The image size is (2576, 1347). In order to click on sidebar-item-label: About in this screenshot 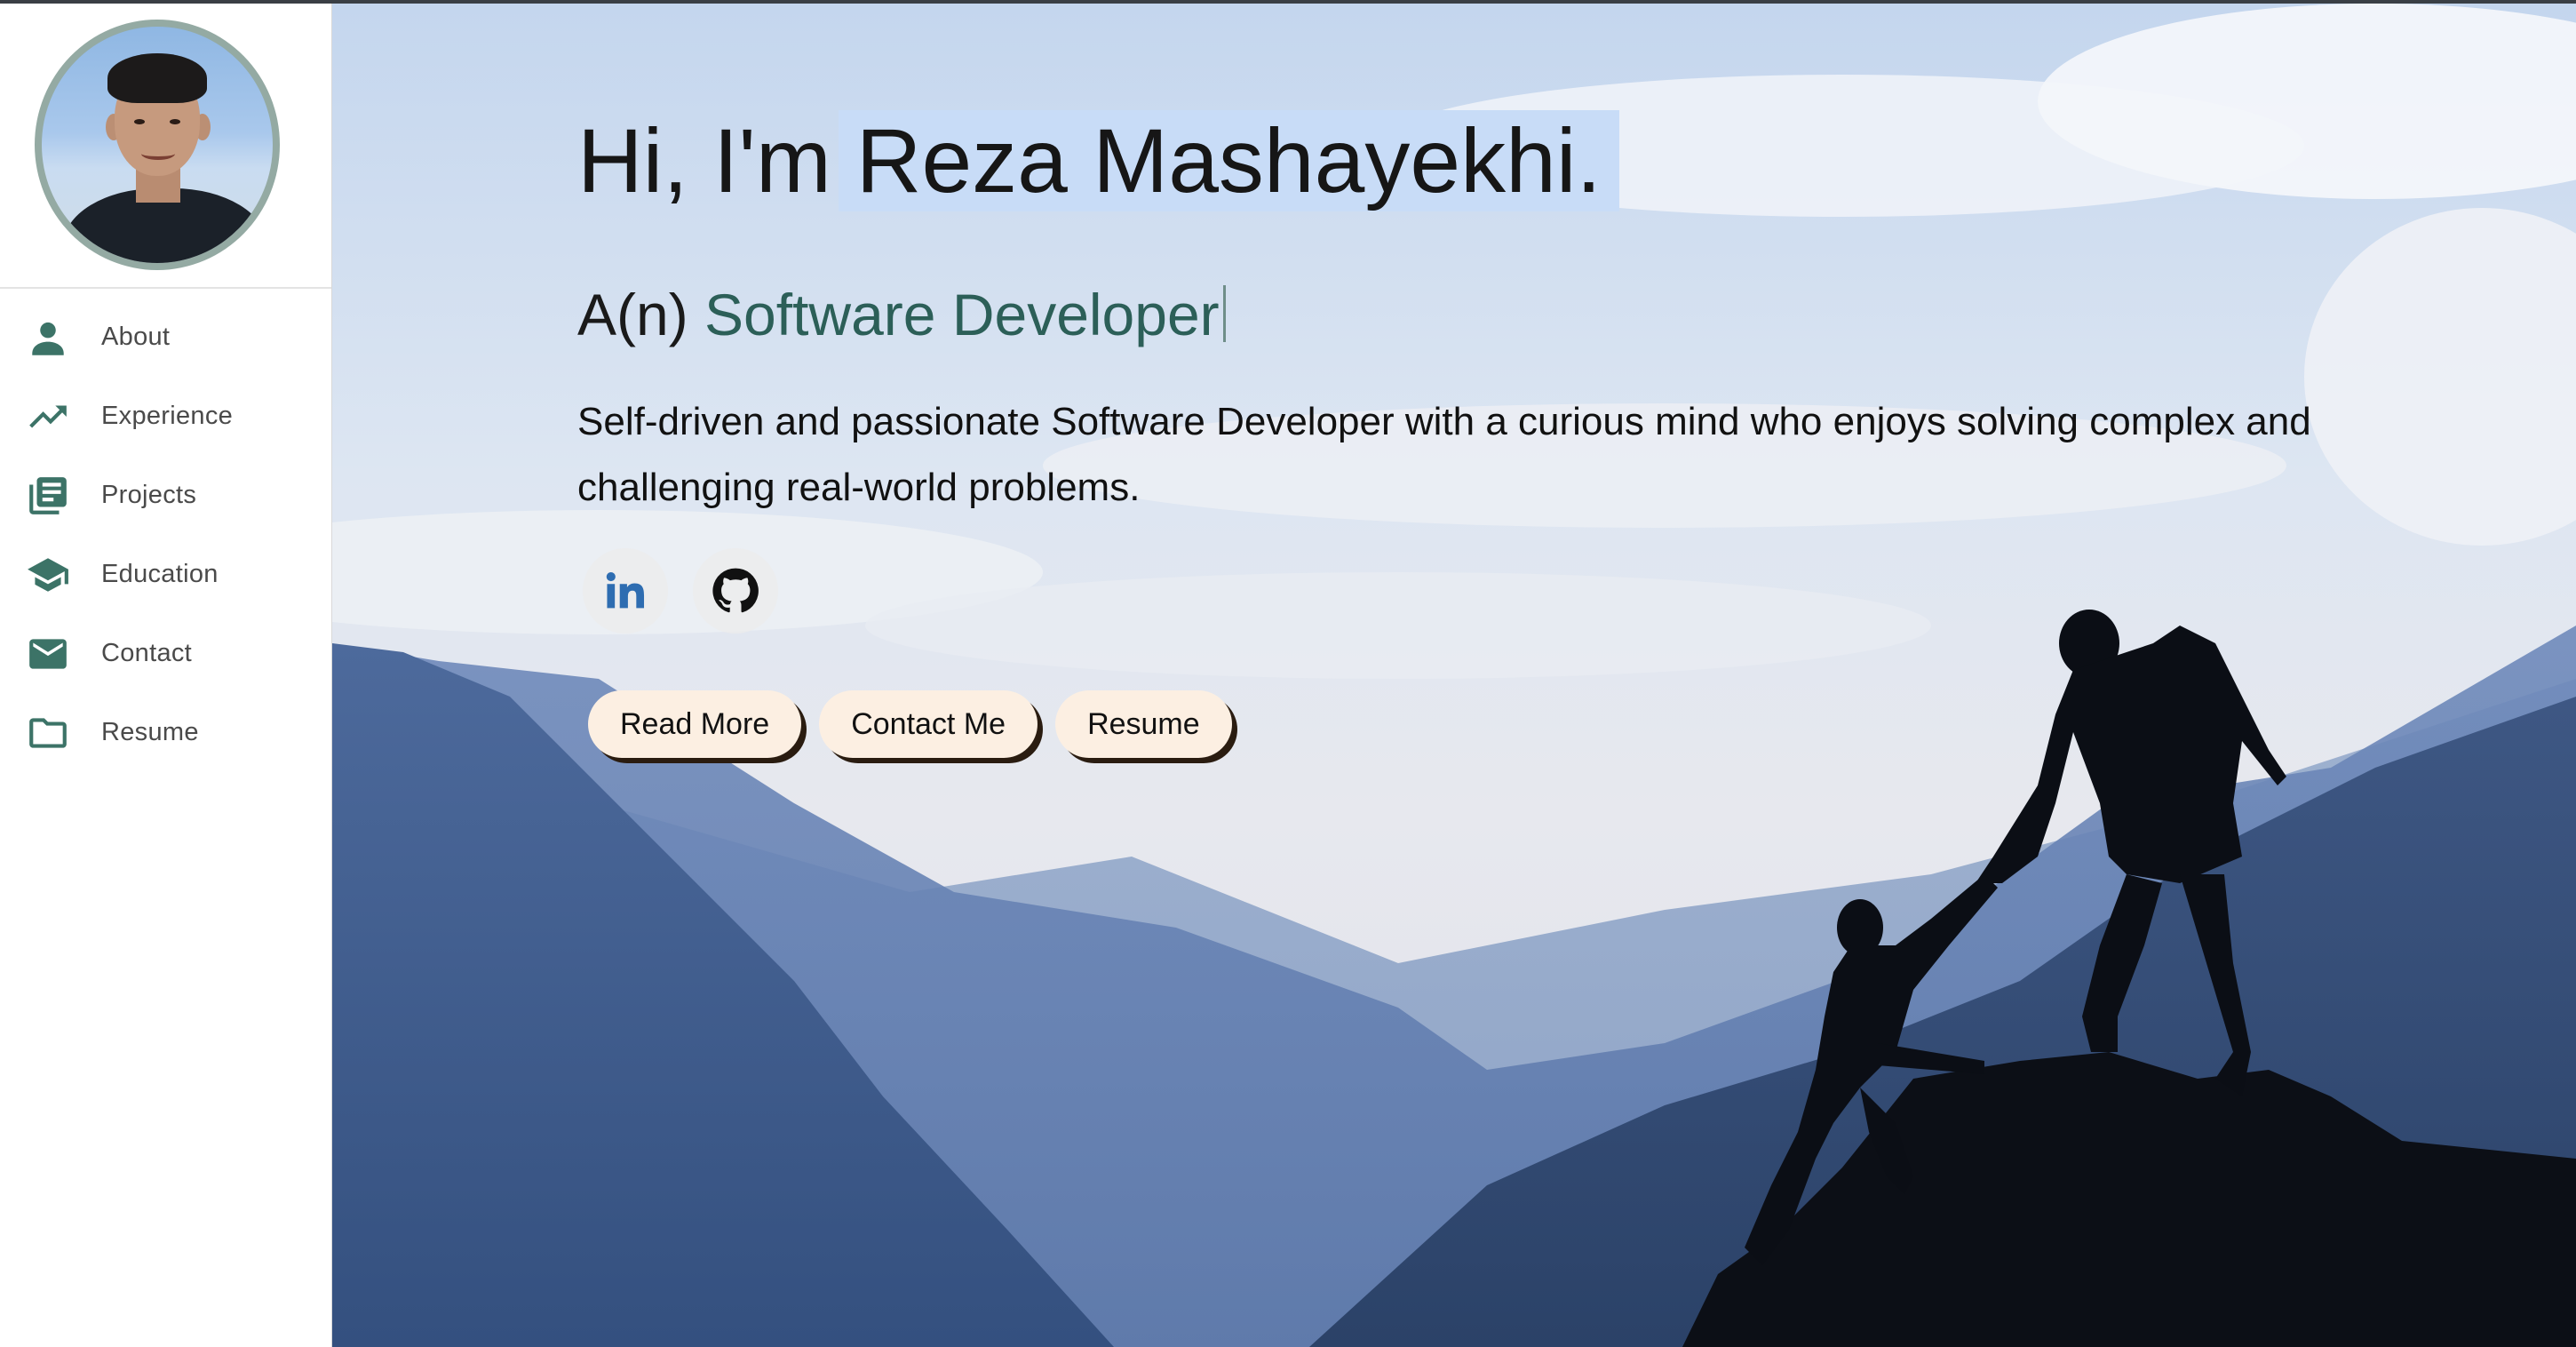, I will do `click(136, 337)`.